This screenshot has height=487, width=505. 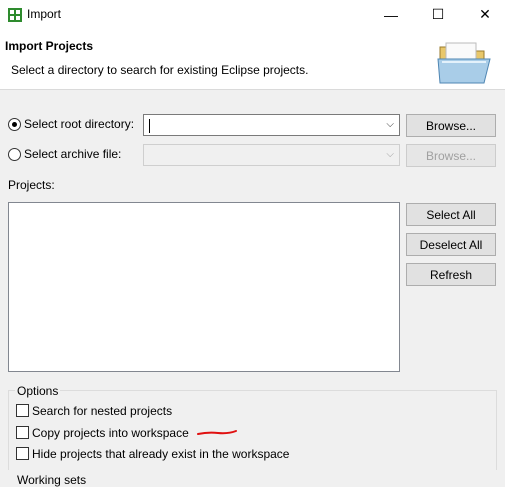 I want to click on open-folder-icon, so click(x=464, y=63).